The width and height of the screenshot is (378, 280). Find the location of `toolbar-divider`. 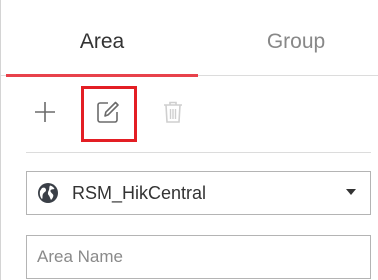

toolbar-divider is located at coordinates (198, 152).